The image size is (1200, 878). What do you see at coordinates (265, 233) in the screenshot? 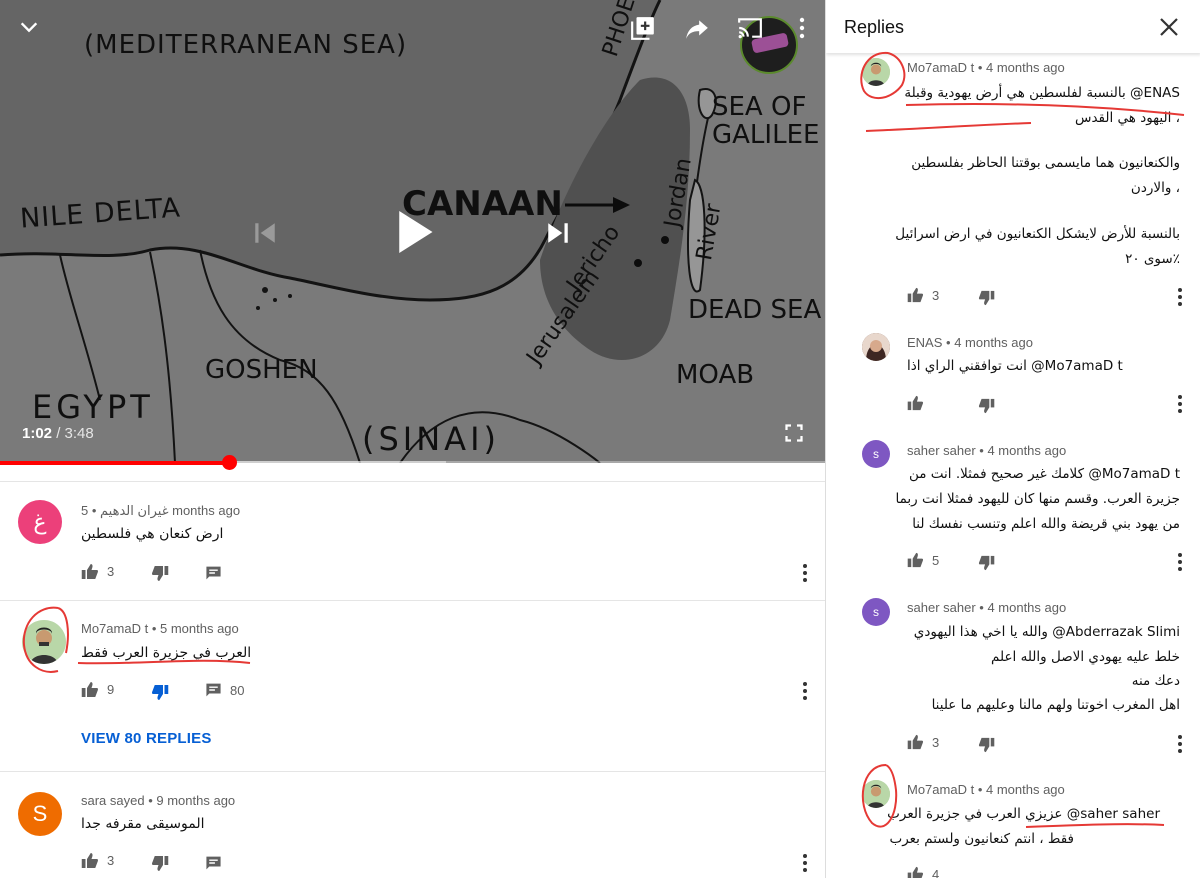
I see `previous-icon` at bounding box center [265, 233].